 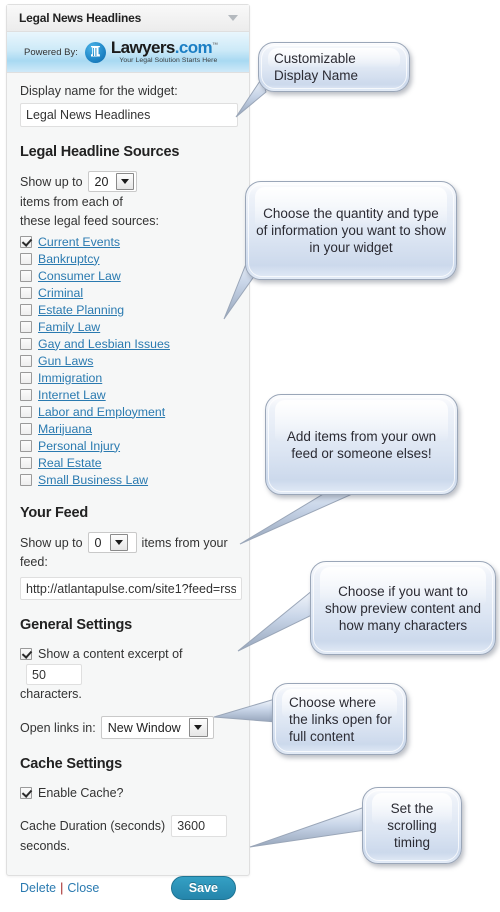 What do you see at coordinates (51, 52) in the screenshot?
I see `powered-by-label: Powered By:` at bounding box center [51, 52].